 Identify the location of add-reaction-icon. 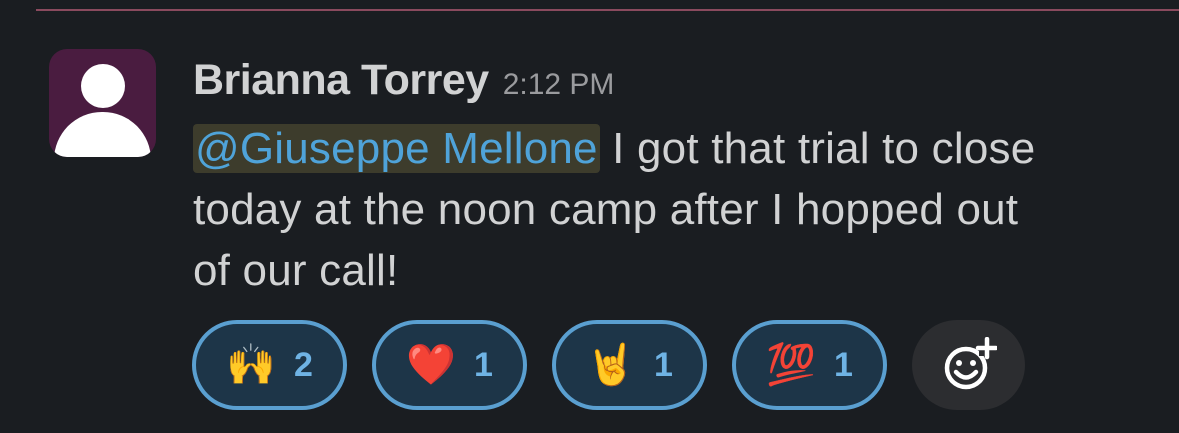
(970, 363).